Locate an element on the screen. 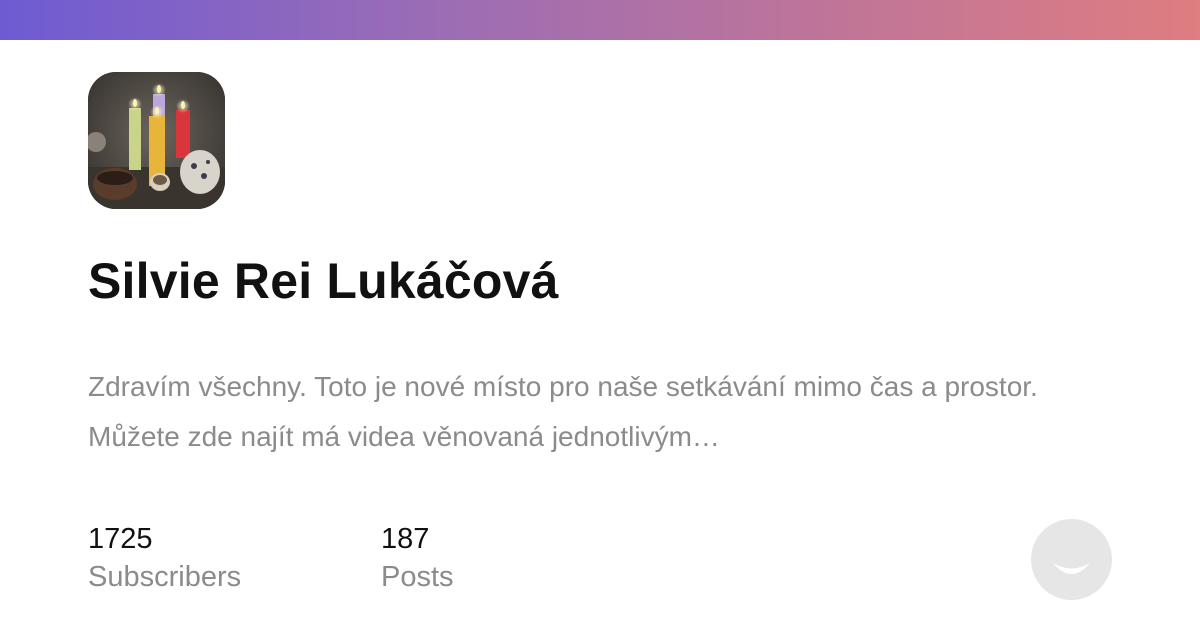  candles-photo-icon is located at coordinates (156, 140).